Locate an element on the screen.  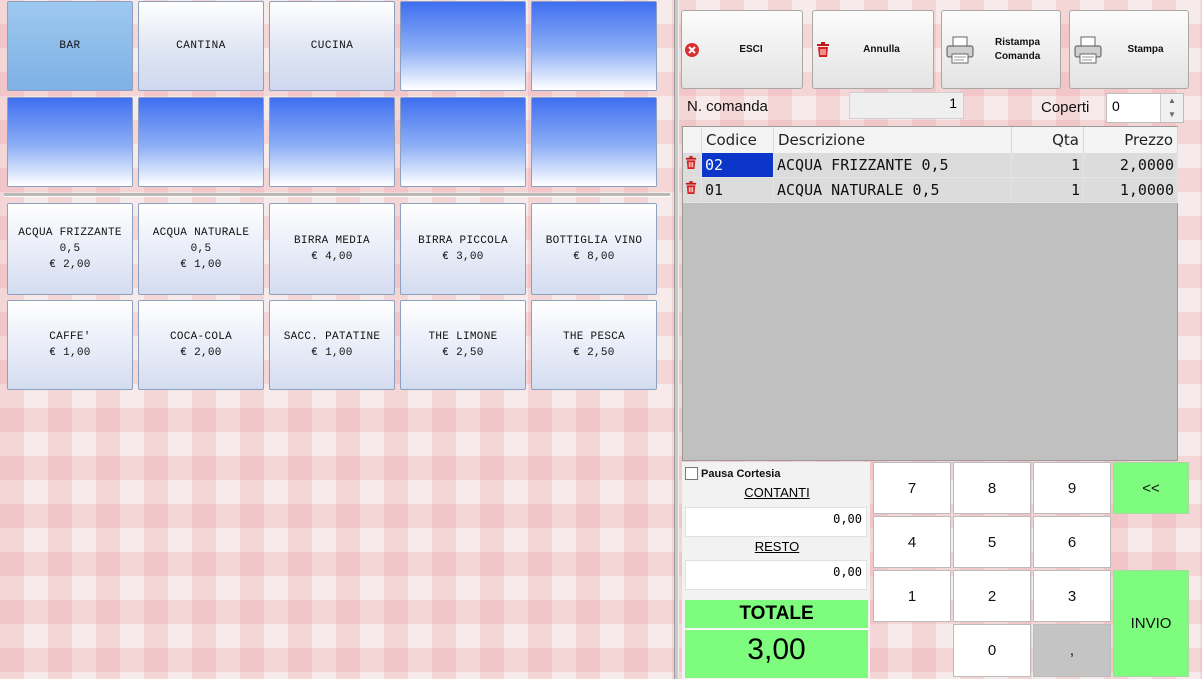
cell-codice: 01 is located at coordinates (738, 190).